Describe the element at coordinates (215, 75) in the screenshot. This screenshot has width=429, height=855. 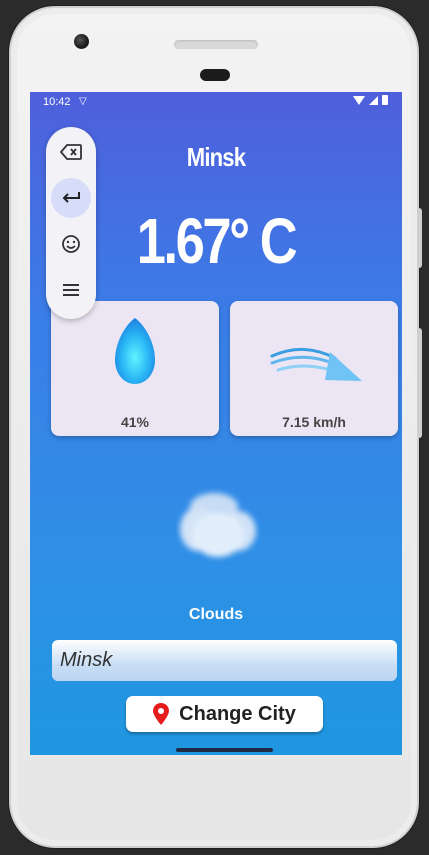
I see `earpiece` at that location.